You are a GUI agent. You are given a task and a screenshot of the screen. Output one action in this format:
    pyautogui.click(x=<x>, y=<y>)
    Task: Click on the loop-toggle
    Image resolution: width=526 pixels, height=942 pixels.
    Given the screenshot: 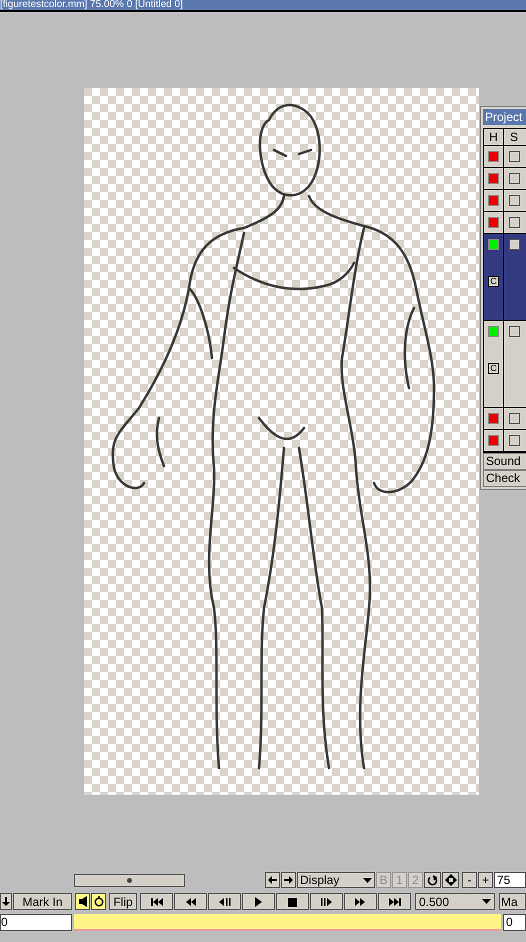 What is the action you would take?
    pyautogui.click(x=98, y=901)
    